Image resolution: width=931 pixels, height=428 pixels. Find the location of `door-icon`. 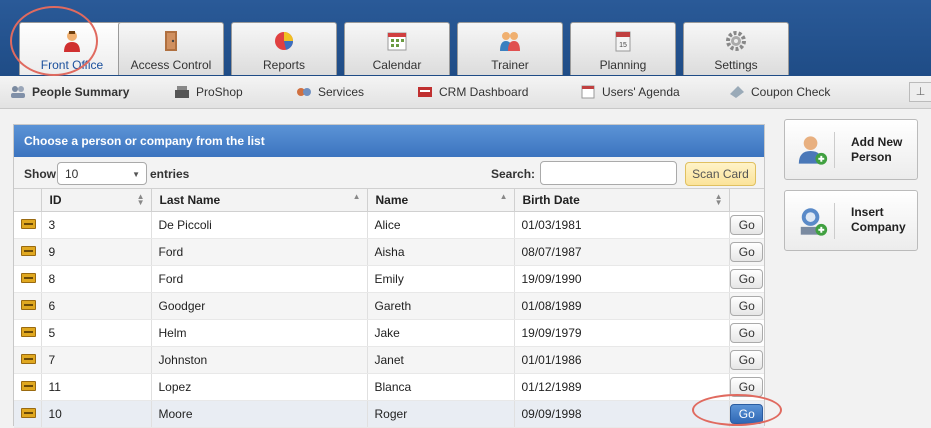

door-icon is located at coordinates (171, 41).